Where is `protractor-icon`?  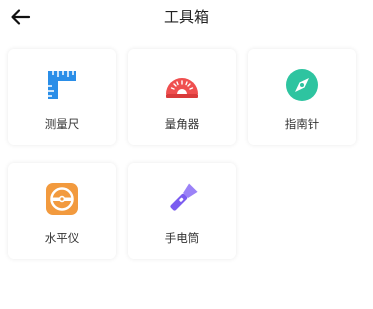
protractor-icon is located at coordinates (182, 88).